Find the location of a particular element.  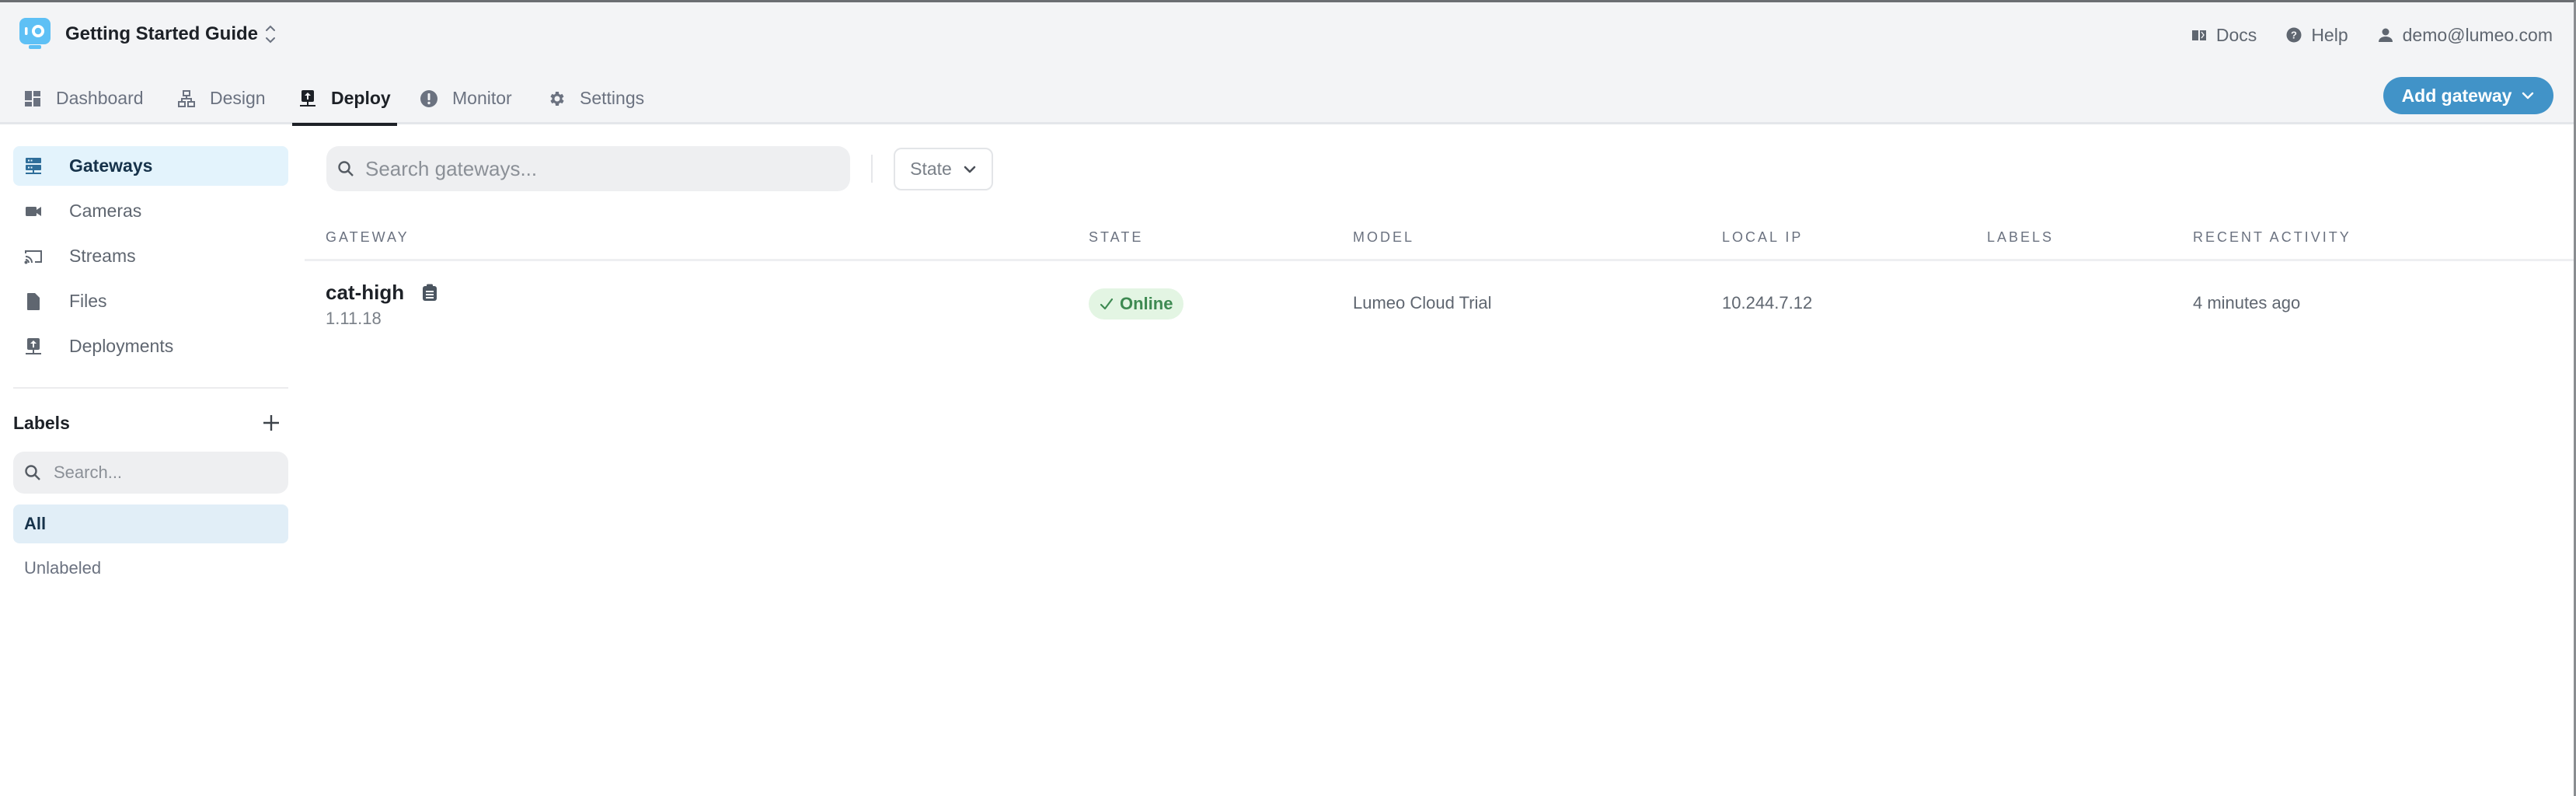

gateway-search-input is located at coordinates (598, 168).